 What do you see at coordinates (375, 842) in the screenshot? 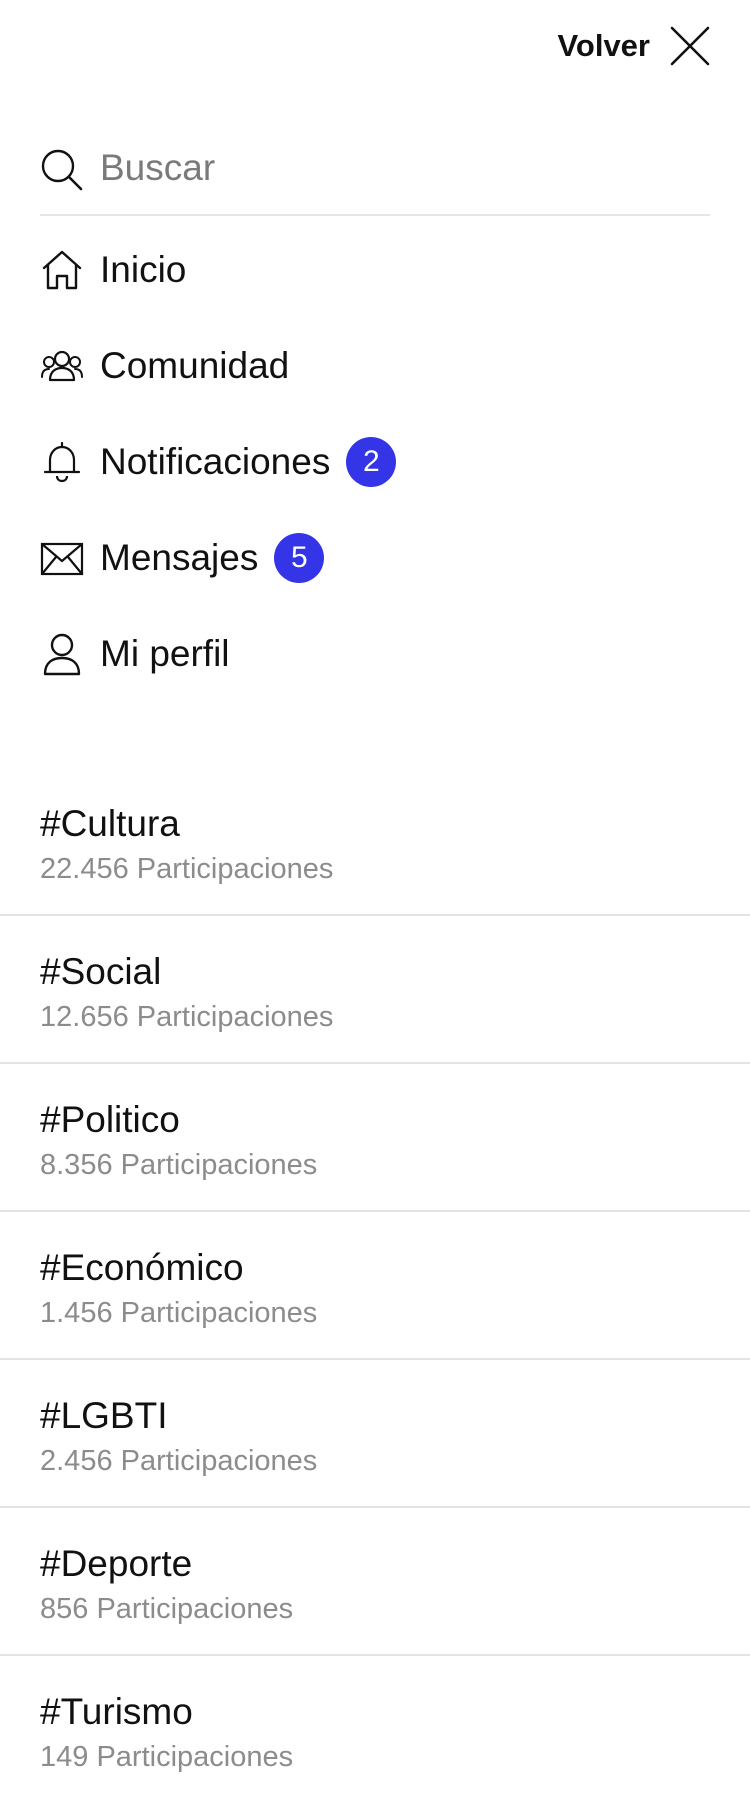
I see `tag-row-cultura: #Cultura 22.456 Participaciones` at bounding box center [375, 842].